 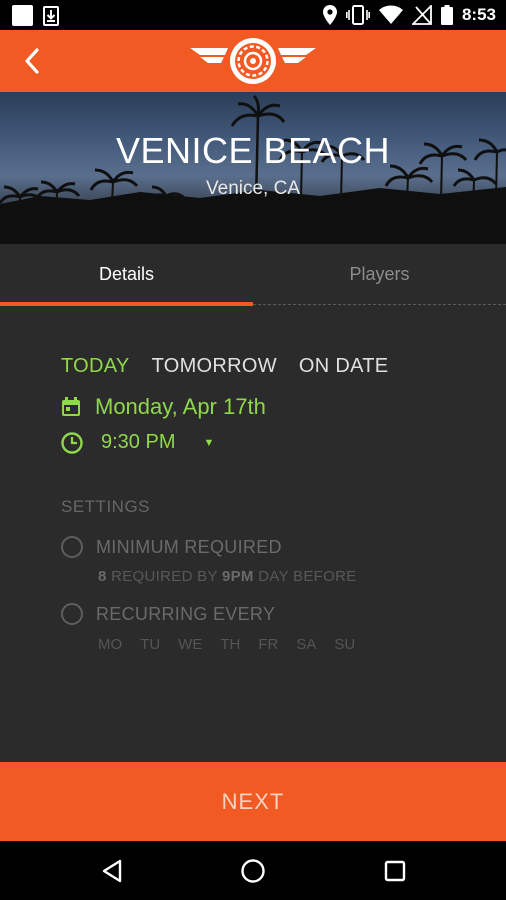 I want to click on square-recents-icon, so click(x=395, y=871).